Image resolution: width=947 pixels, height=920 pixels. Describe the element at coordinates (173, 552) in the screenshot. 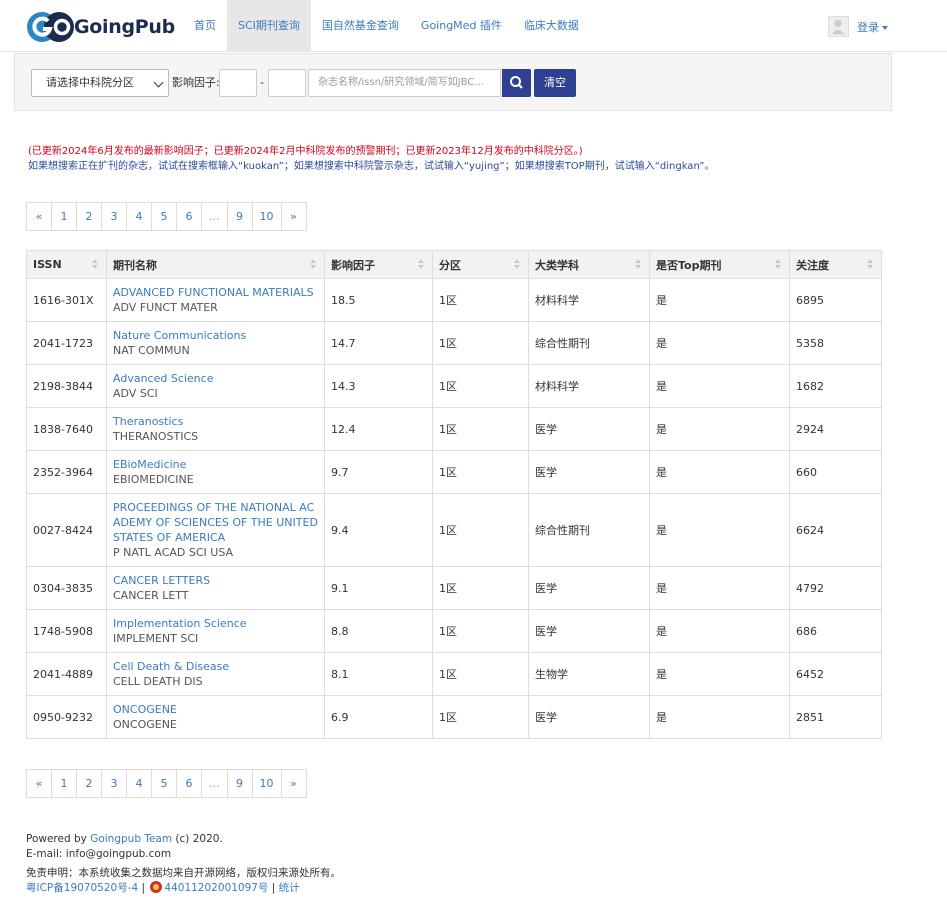

I see `journal-abbr: P NATL ACAD SCI USA` at that location.